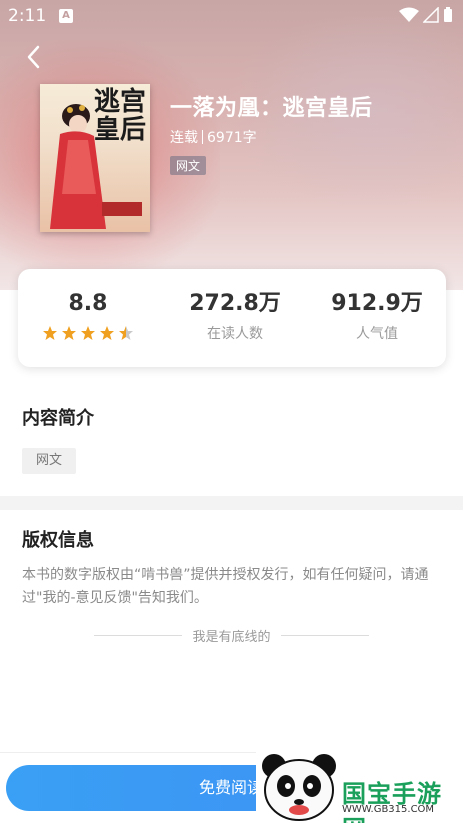 The width and height of the screenshot is (463, 823). What do you see at coordinates (235, 303) in the screenshot?
I see `readers-value: 272.8万` at bounding box center [235, 303].